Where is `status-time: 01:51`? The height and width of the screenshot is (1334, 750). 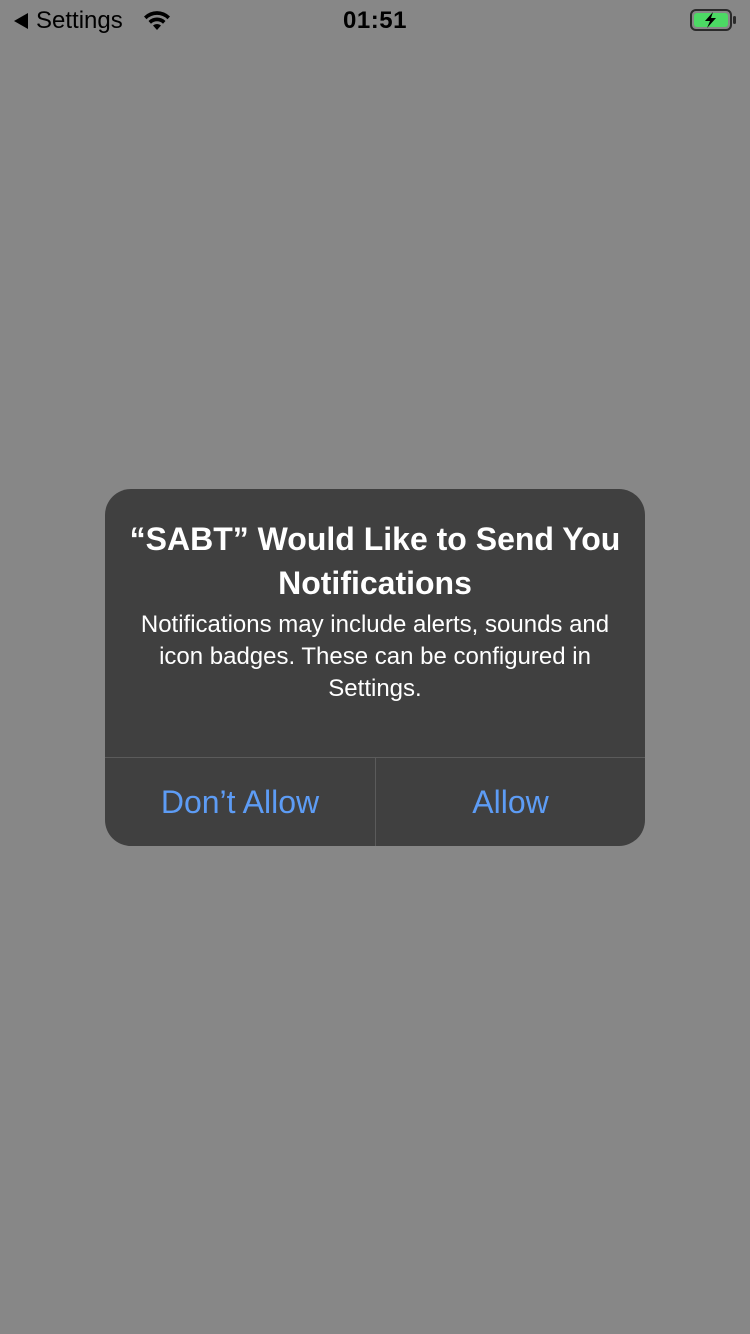 status-time: 01:51 is located at coordinates (375, 20).